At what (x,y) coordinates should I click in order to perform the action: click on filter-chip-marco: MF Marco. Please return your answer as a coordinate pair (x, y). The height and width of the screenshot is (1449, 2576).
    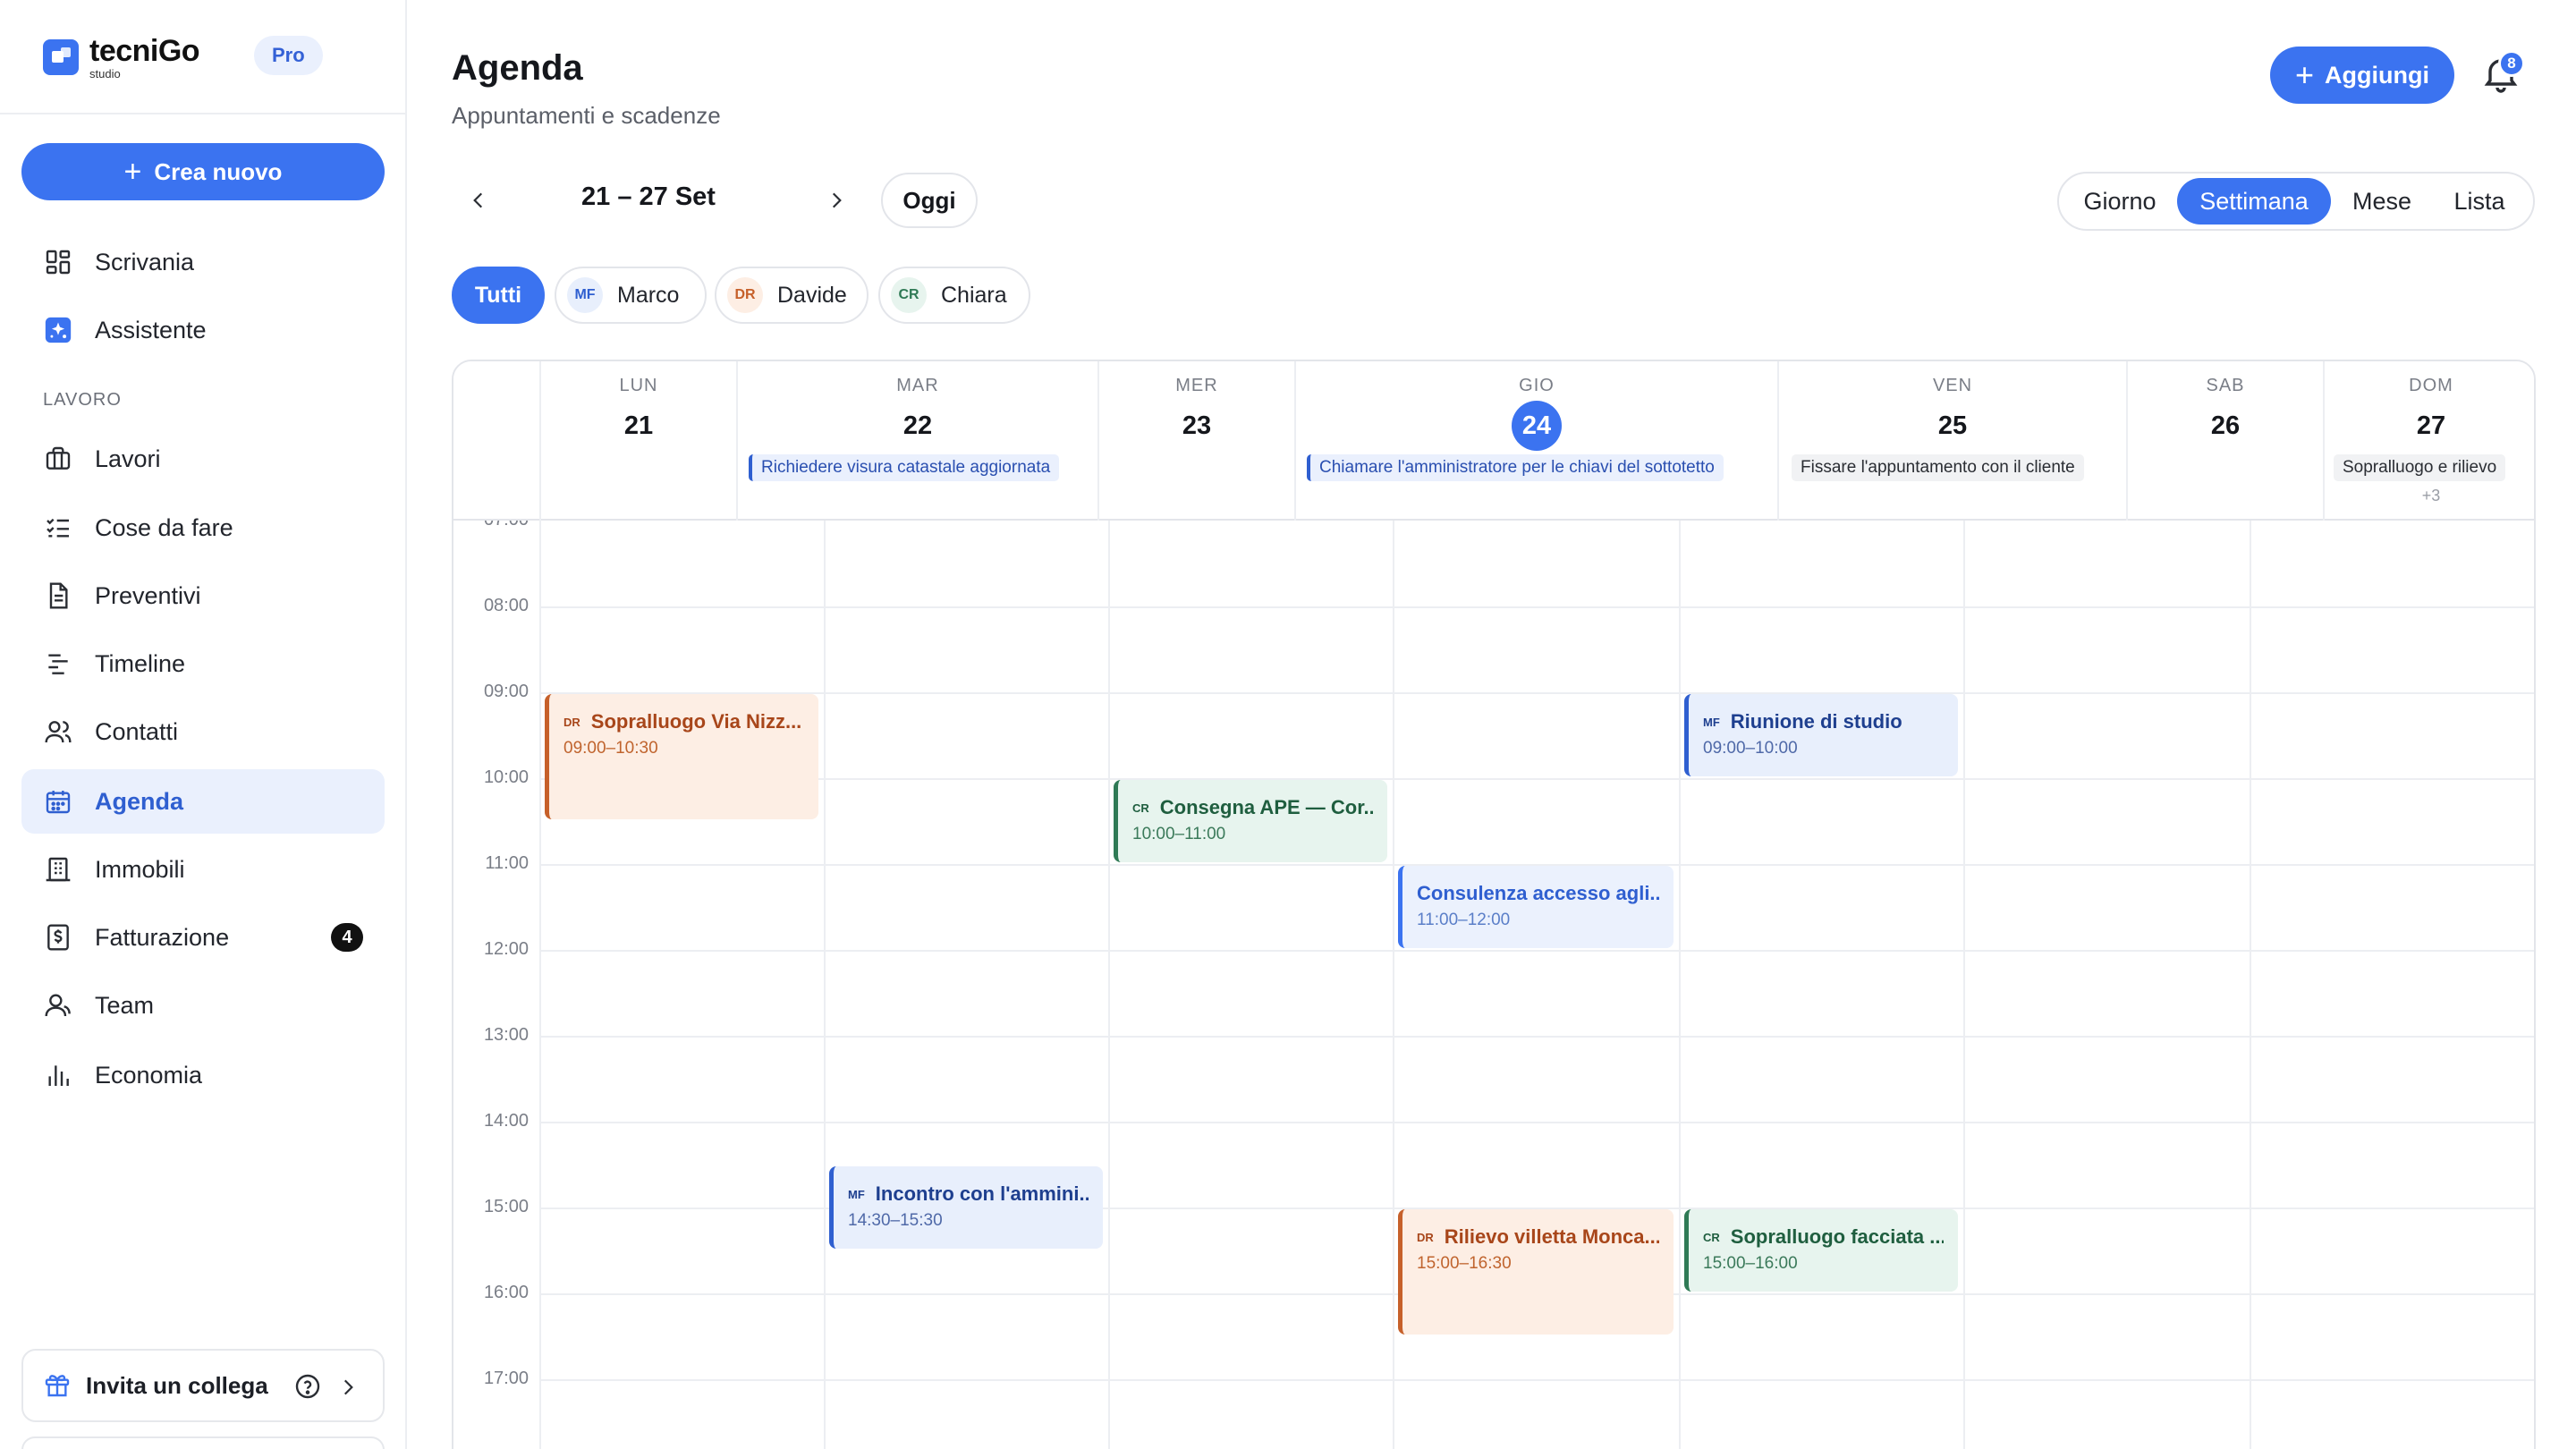
    Looking at the image, I should click on (631, 295).